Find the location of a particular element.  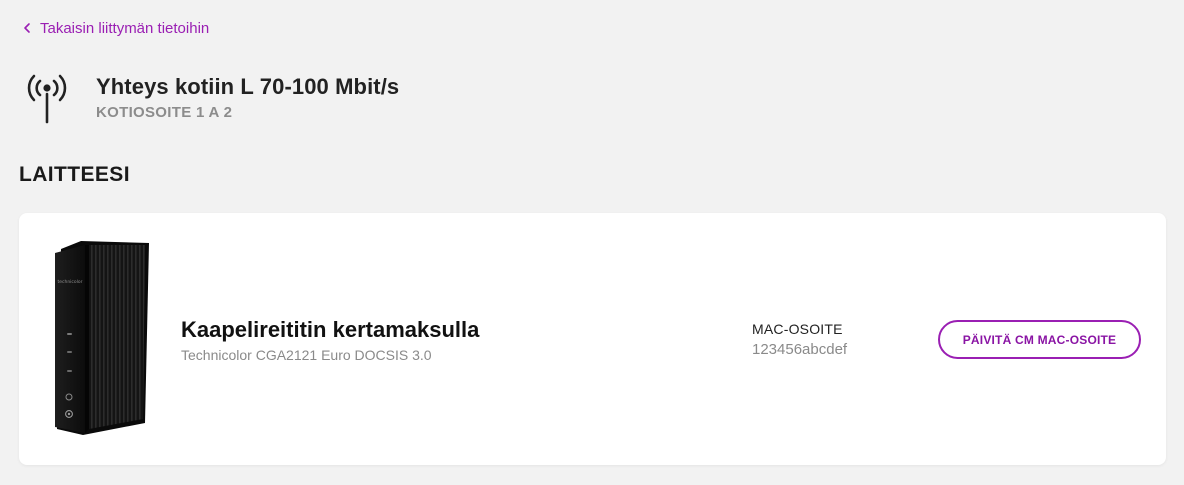

back-link: Takaisin liittymän tietoihin is located at coordinates (115, 28).